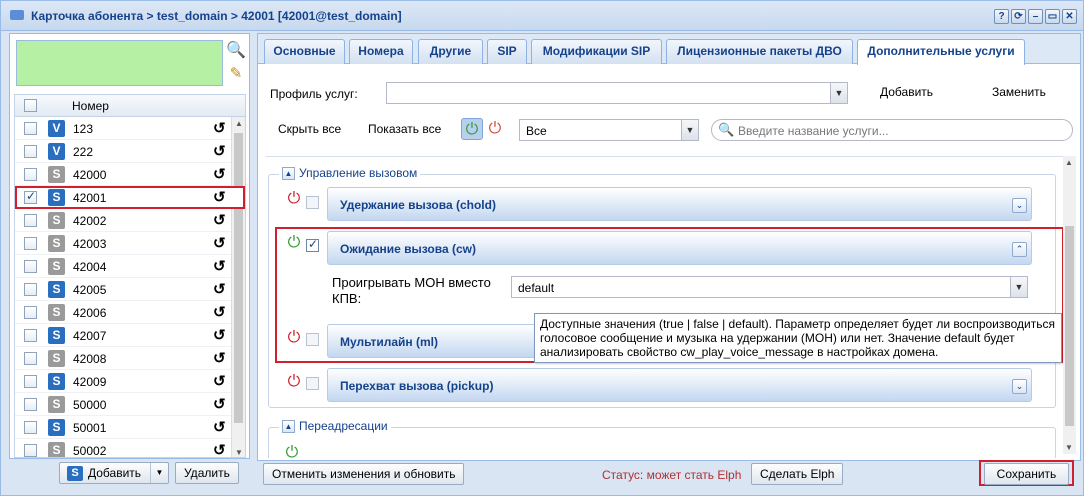  What do you see at coordinates (1026, 474) in the screenshot?
I see `save-button: Сохранить` at bounding box center [1026, 474].